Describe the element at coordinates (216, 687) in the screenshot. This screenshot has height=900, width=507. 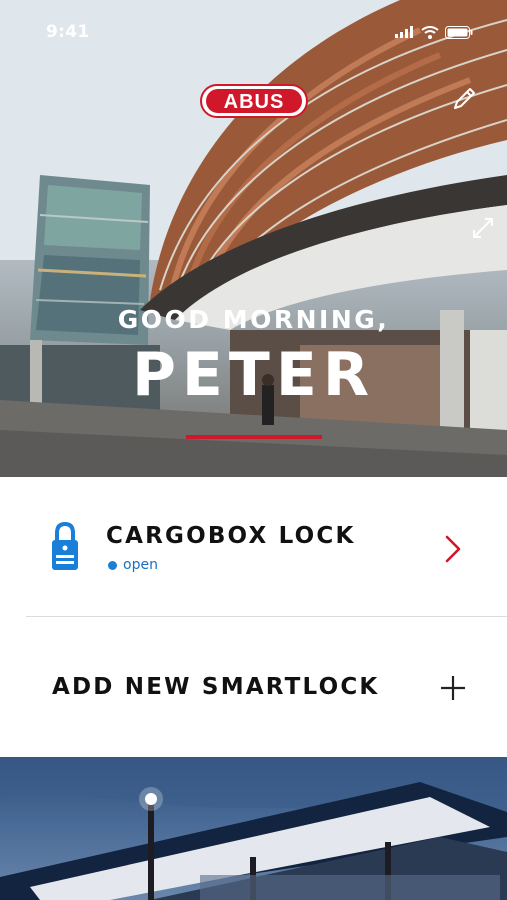
I see `add-smartlock-label: ADD NEW SMARTLOCK` at that location.